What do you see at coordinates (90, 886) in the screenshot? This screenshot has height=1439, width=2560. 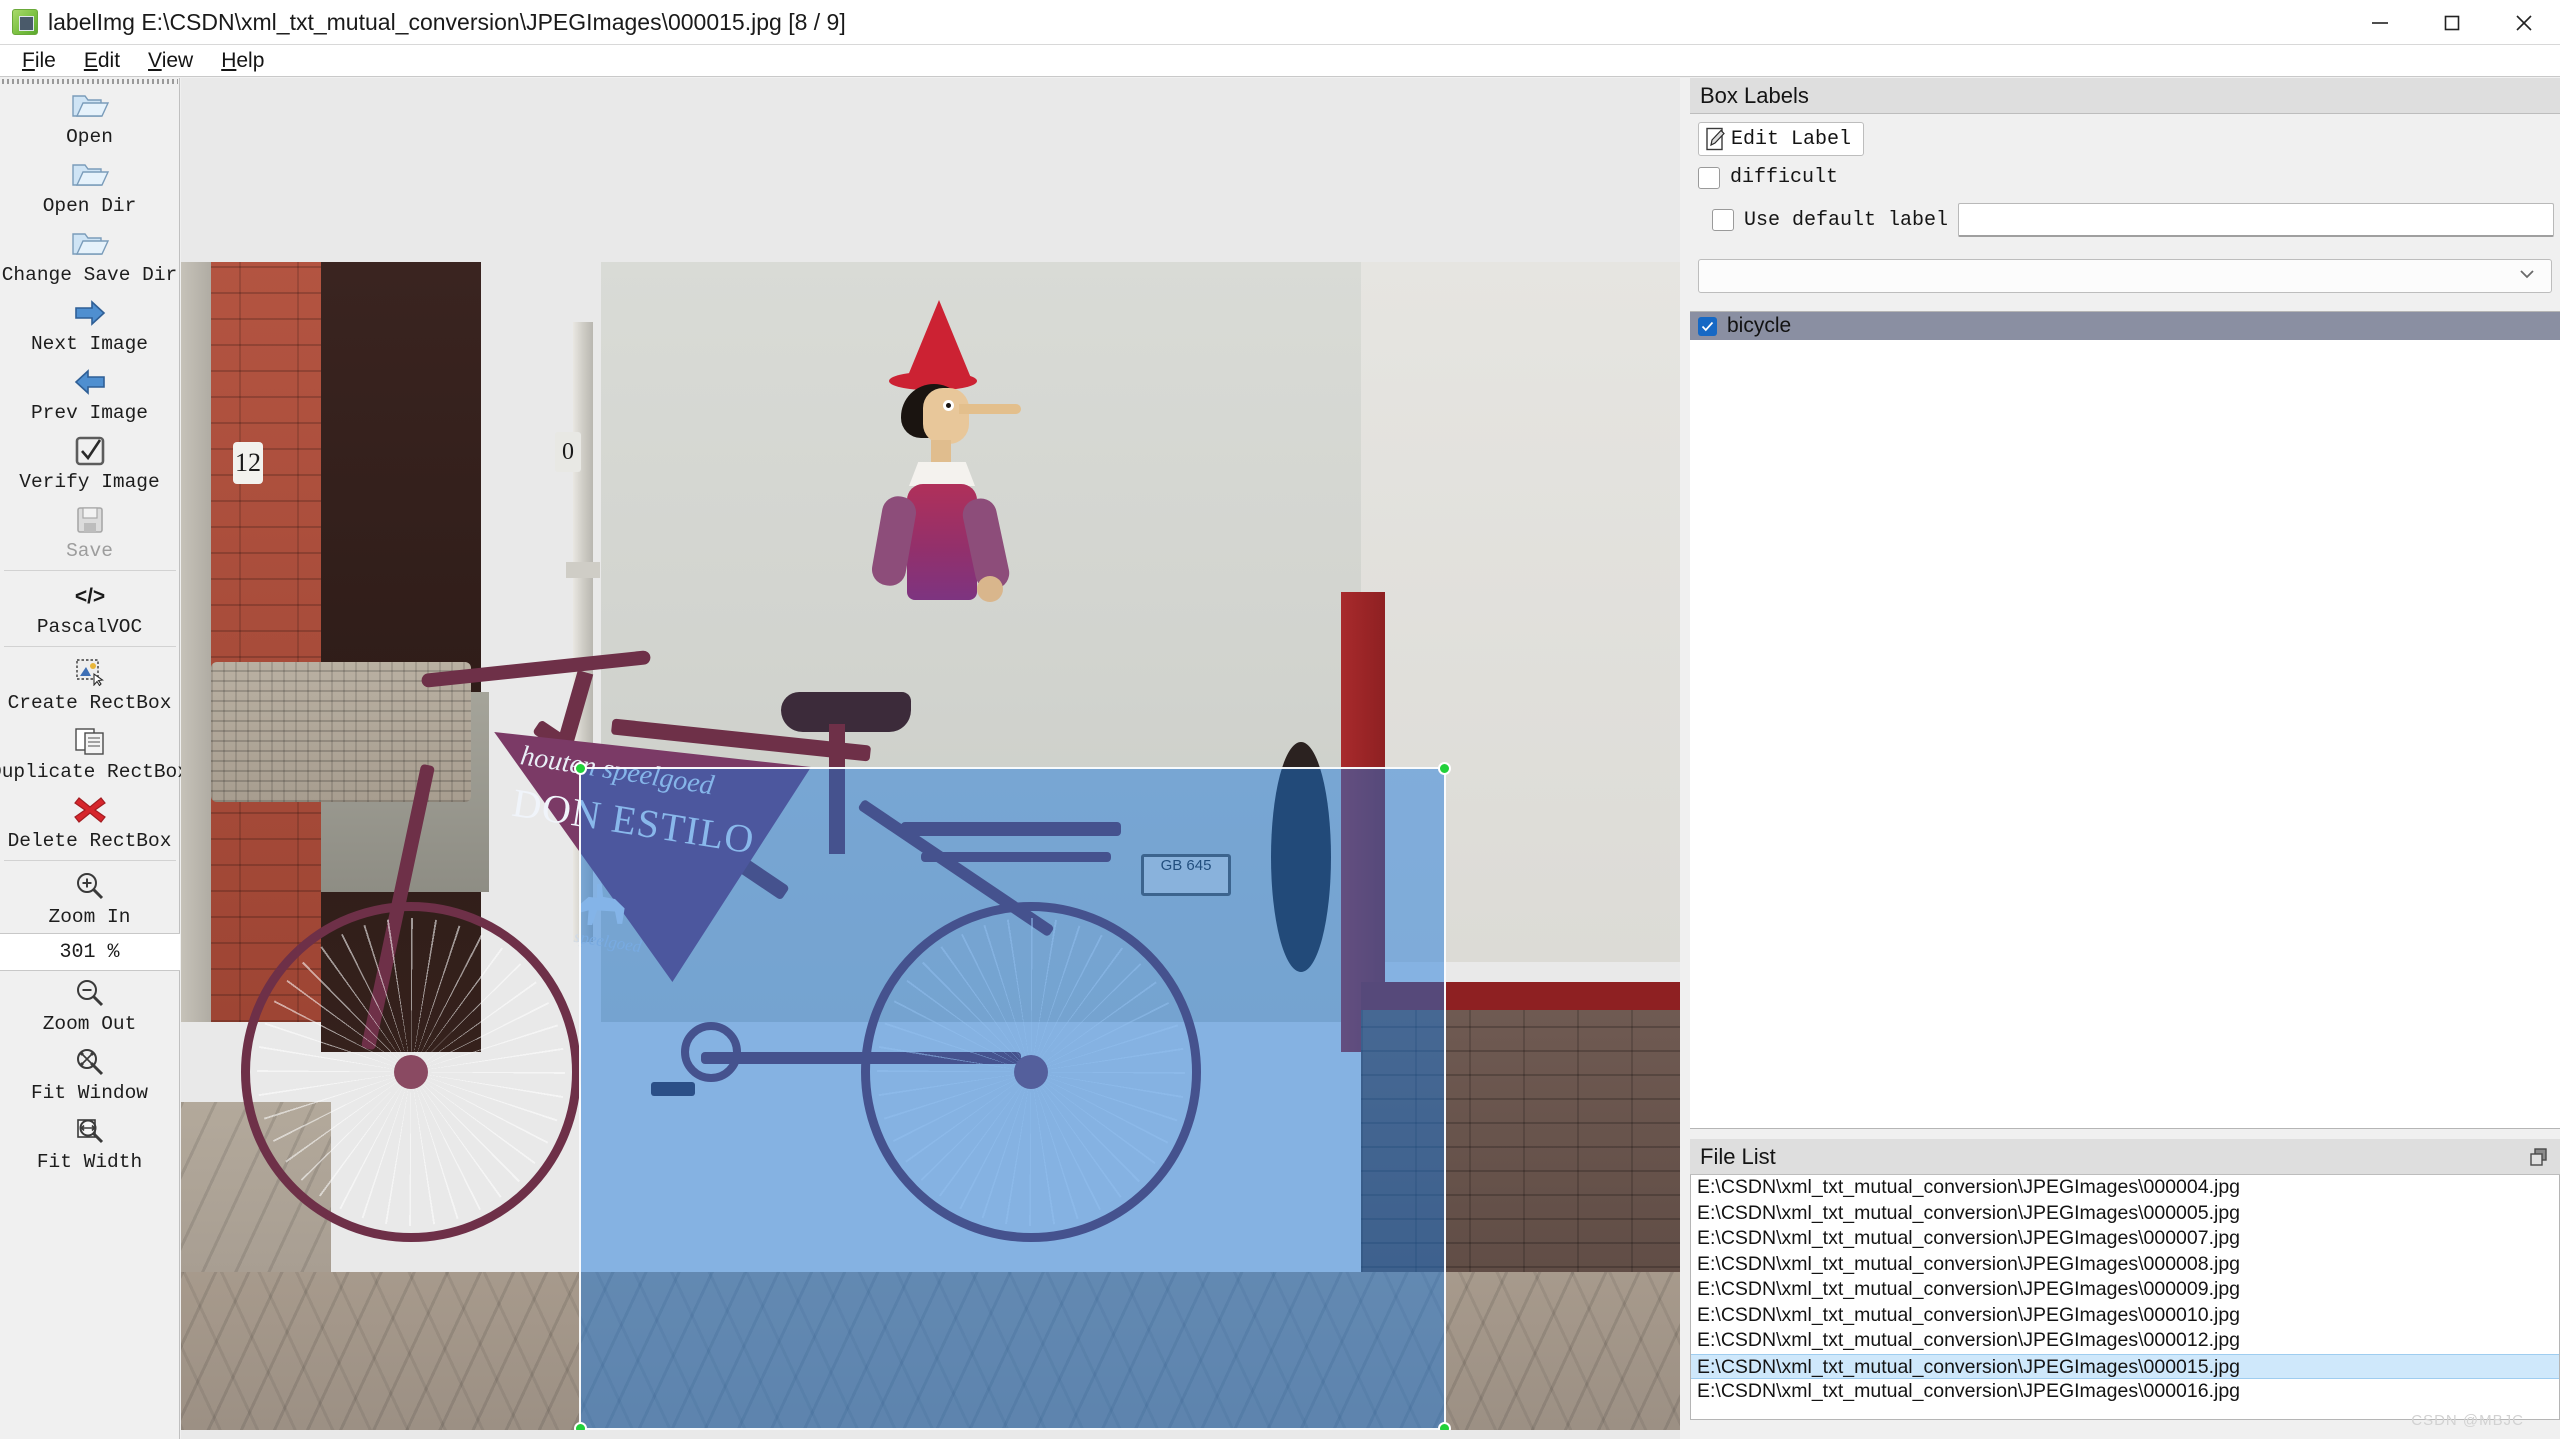 I see `zoom-in-icon` at bounding box center [90, 886].